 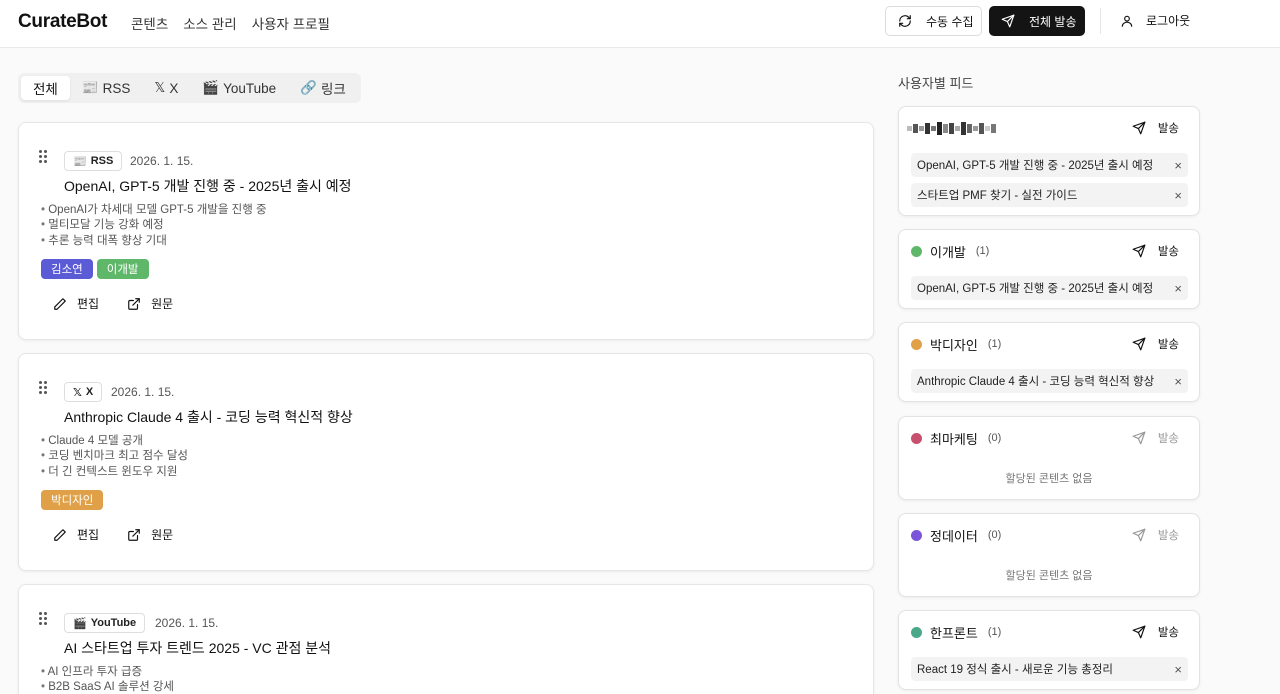 I want to click on user-header, so click(x=951, y=128).